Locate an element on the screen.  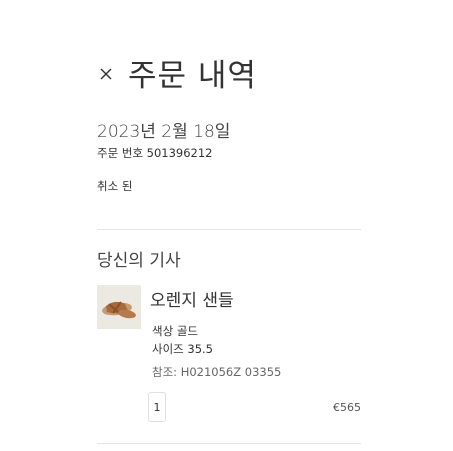
close-button is located at coordinates (106, 74).